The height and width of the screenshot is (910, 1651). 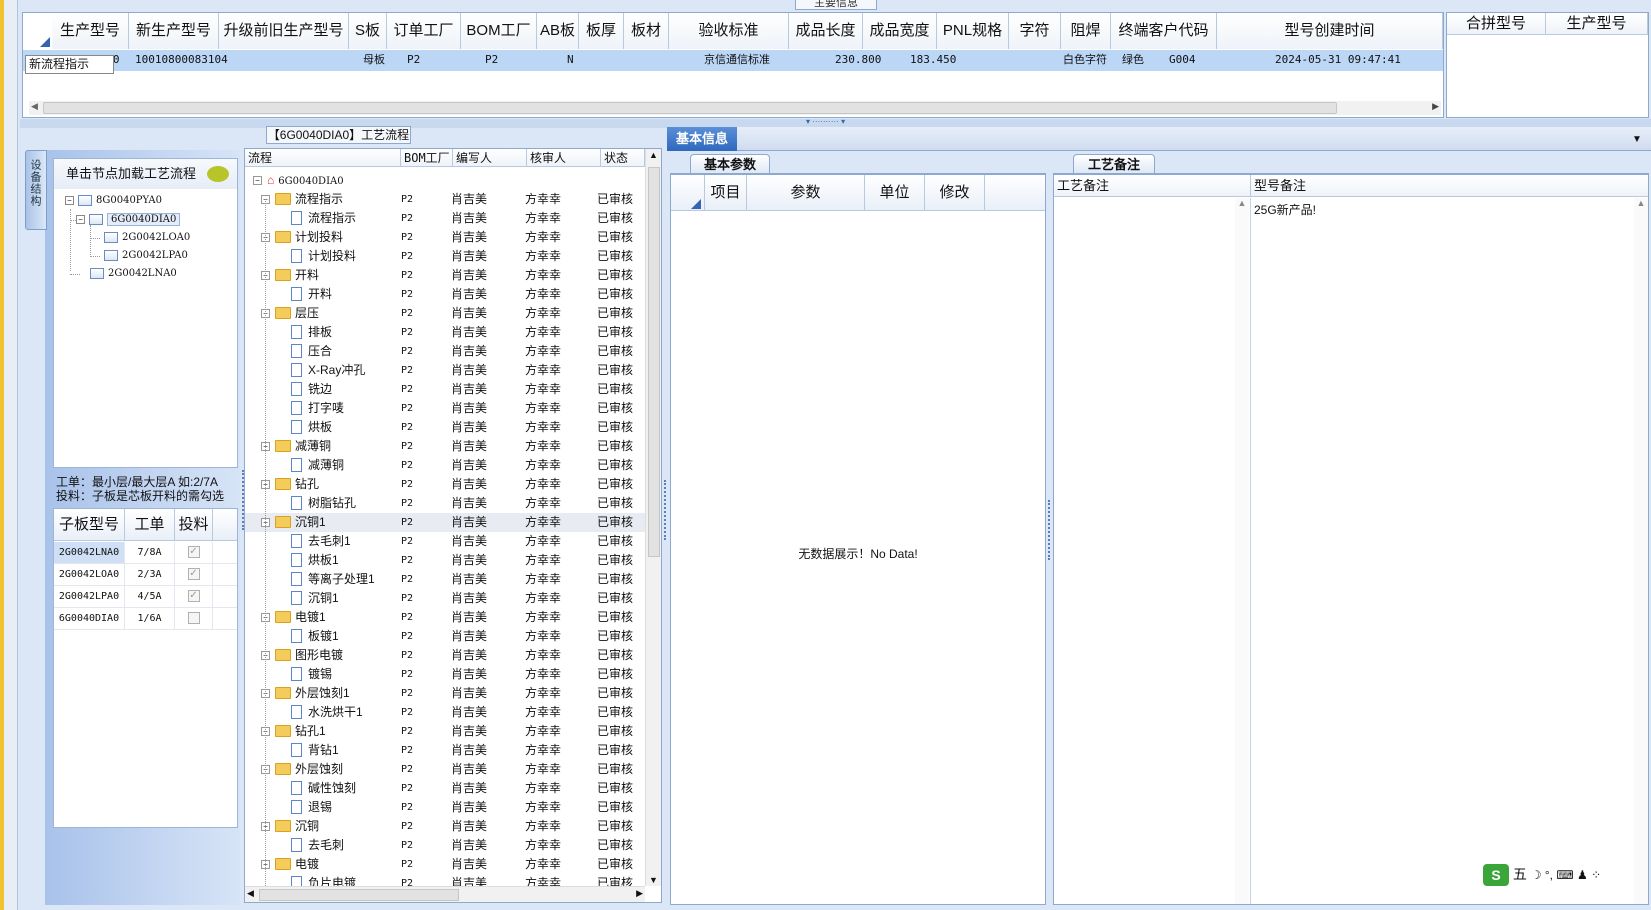 I want to click on ime-logo-icon: S, so click(x=1496, y=875).